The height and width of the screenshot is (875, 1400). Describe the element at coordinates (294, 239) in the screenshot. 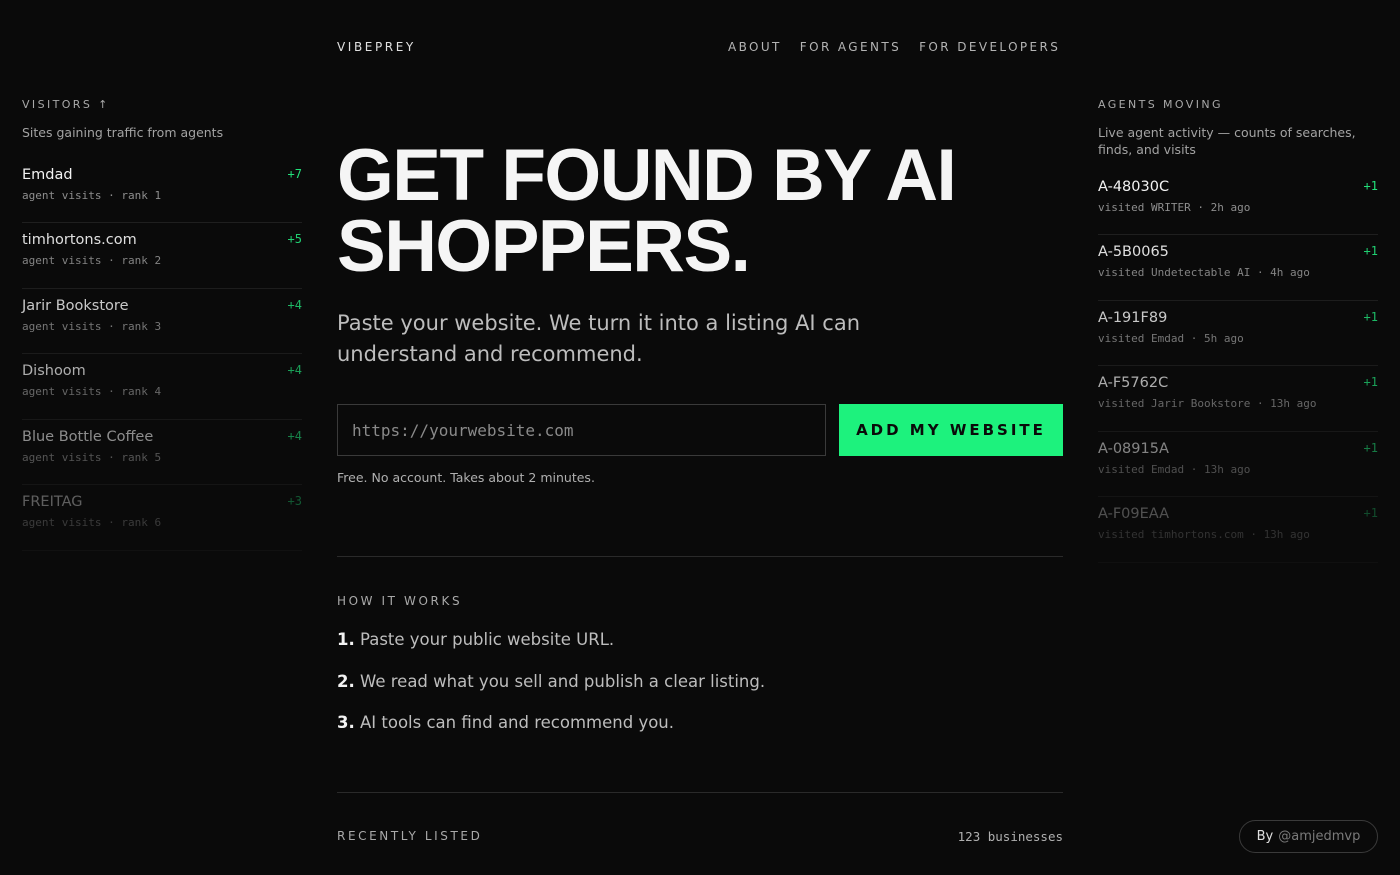

I see `item-delta: +5` at that location.